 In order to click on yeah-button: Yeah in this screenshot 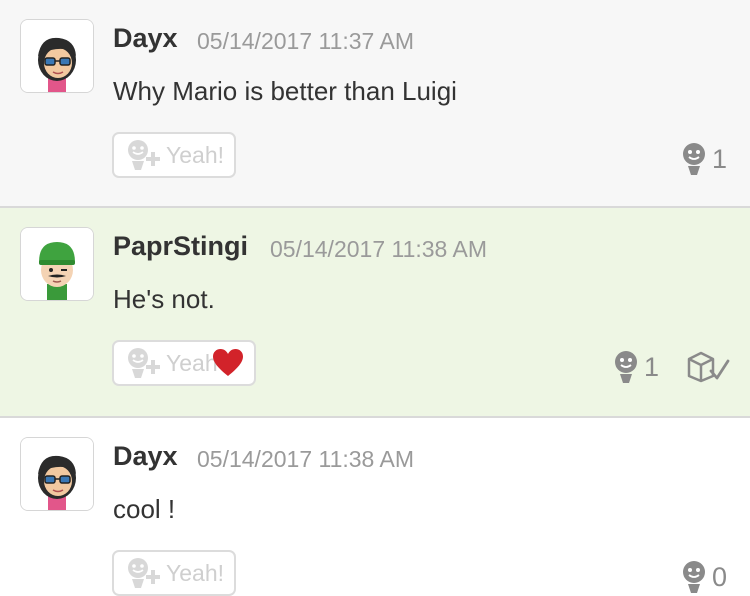, I will do `click(184, 363)`.